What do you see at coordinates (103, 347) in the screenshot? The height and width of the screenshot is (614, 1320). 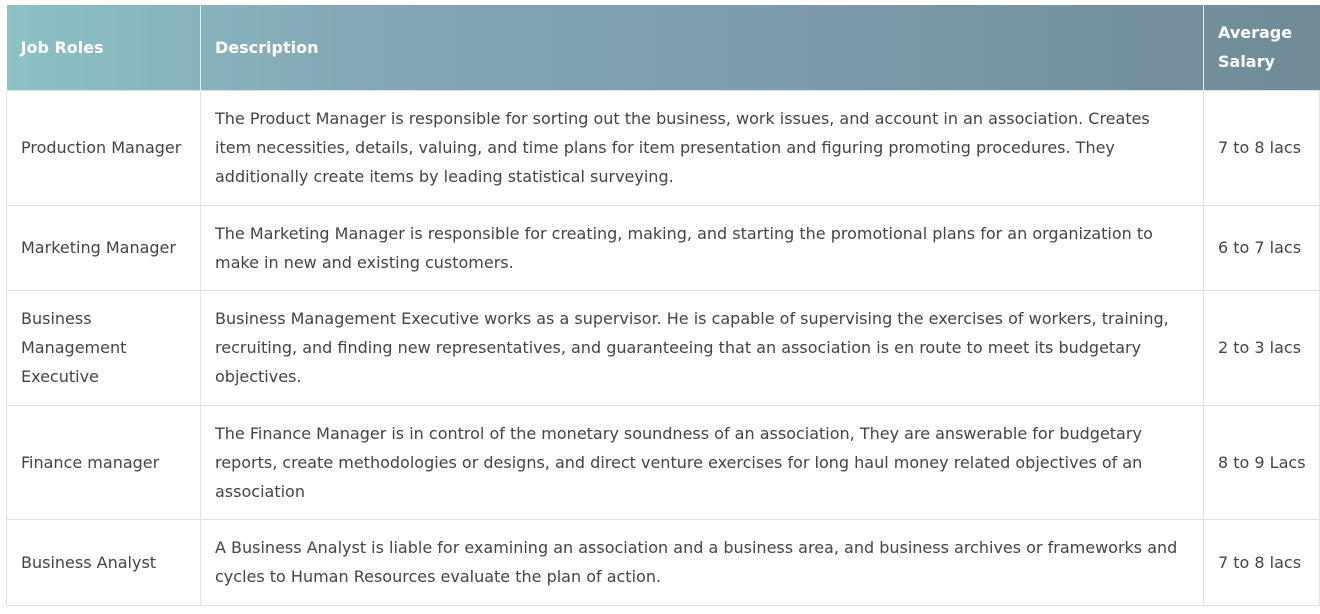 I see `job-role-cell: Business Management Executive` at bounding box center [103, 347].